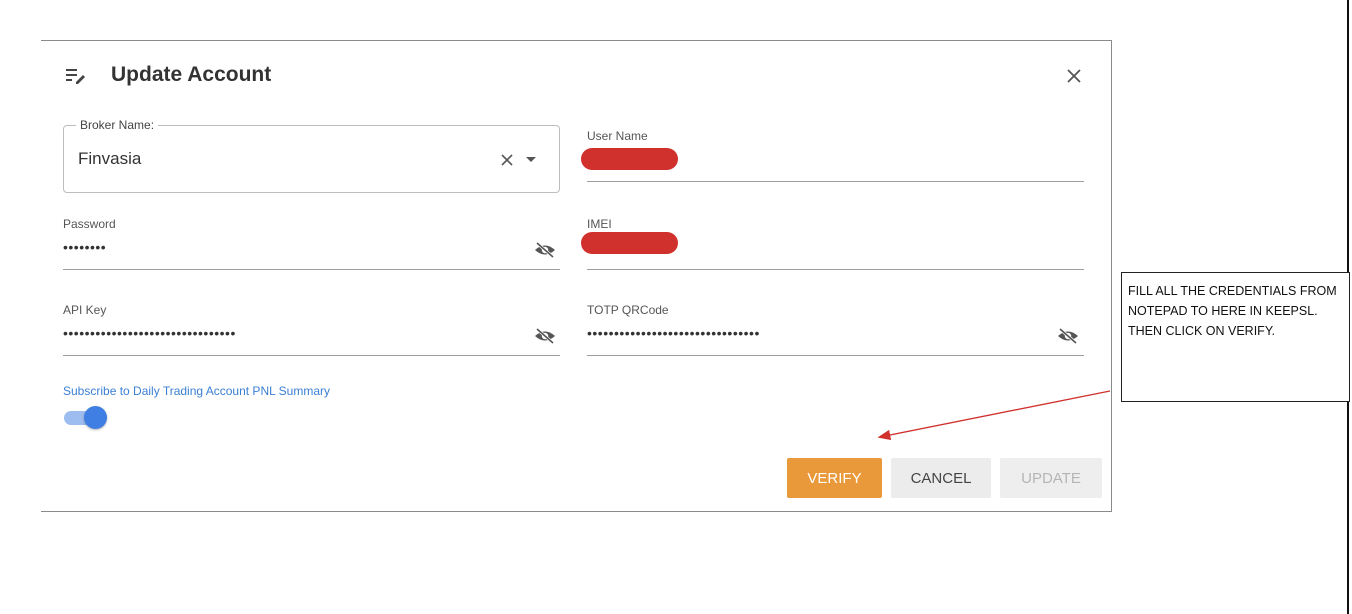  What do you see at coordinates (311, 155) in the screenshot?
I see `broker-name-select: Broker Name: Finvasia` at bounding box center [311, 155].